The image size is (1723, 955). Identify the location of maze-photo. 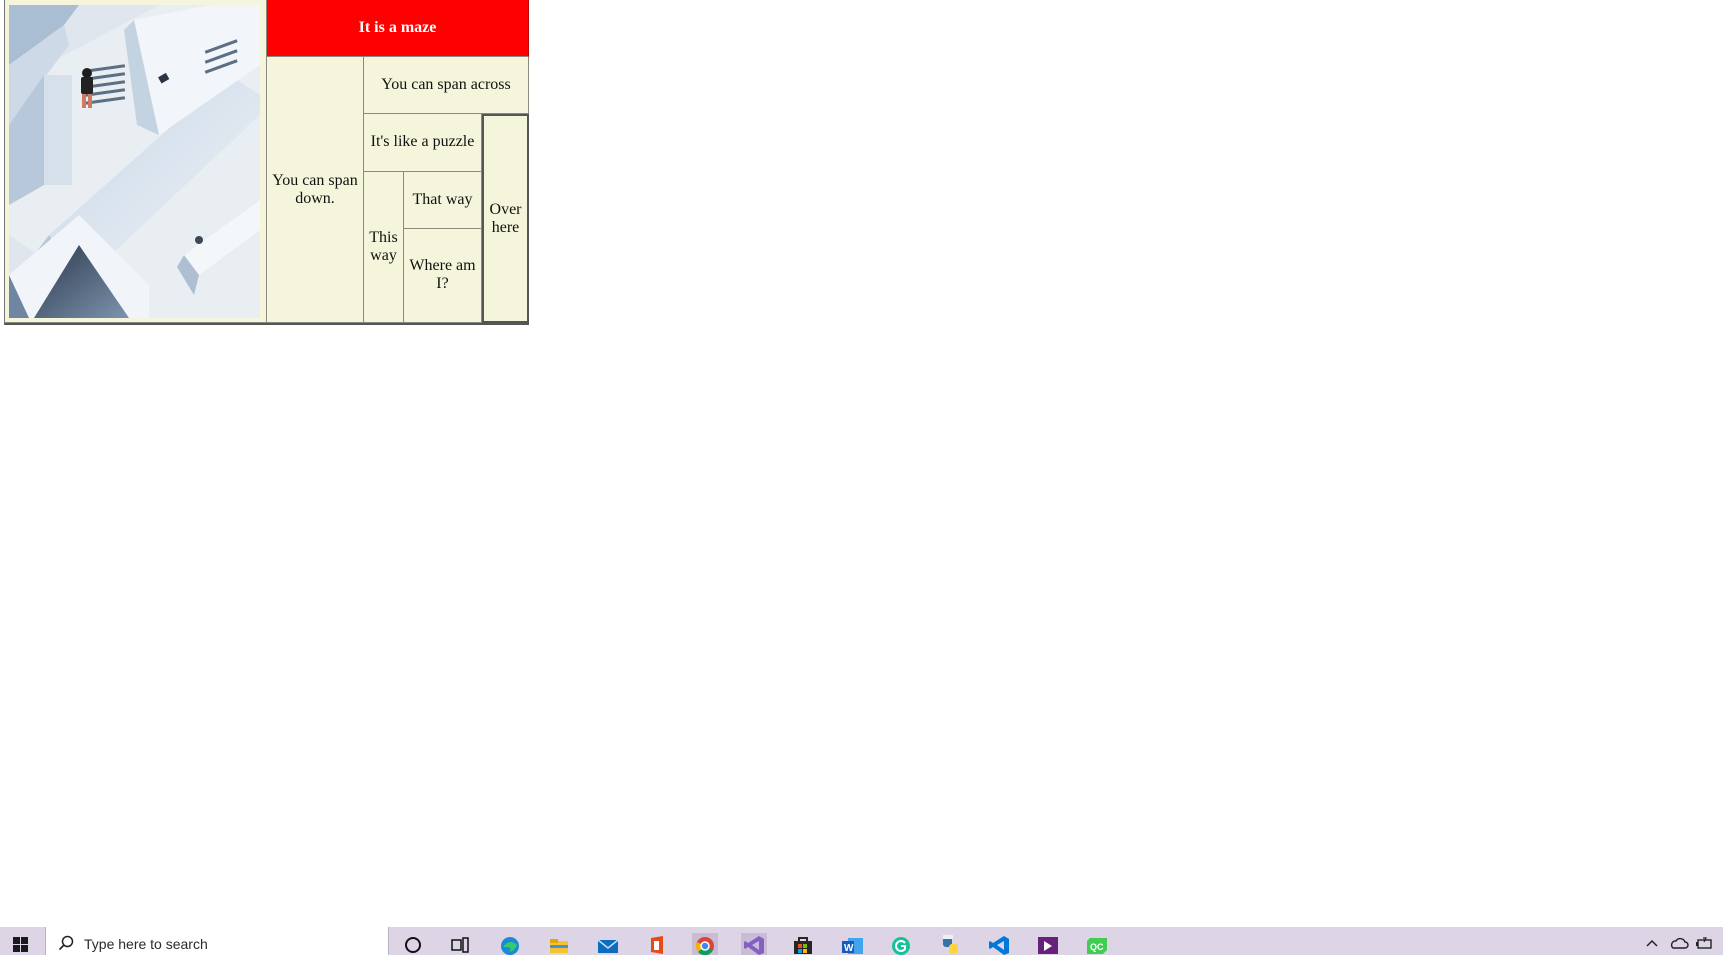
(134, 161).